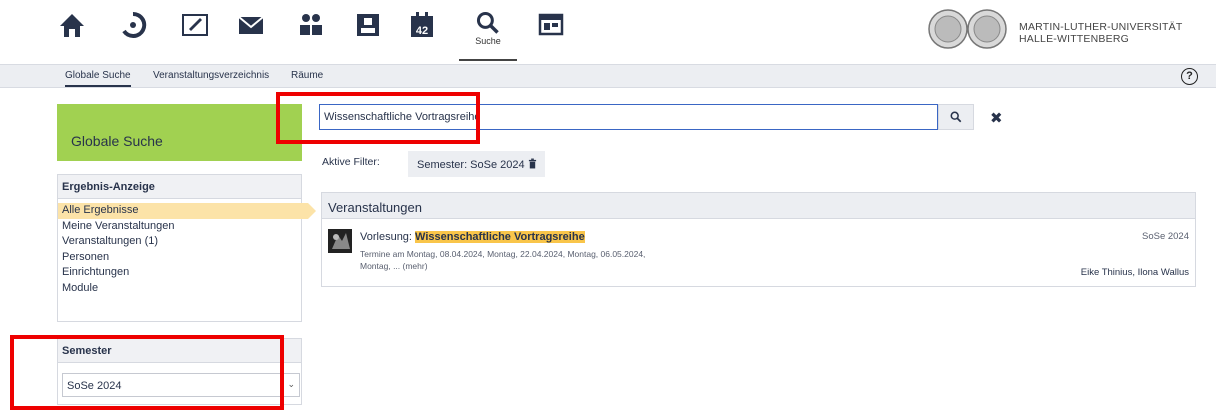  Describe the element at coordinates (471, 165) in the screenshot. I see `active-filter-text: Semester: SoSe 2024` at that location.